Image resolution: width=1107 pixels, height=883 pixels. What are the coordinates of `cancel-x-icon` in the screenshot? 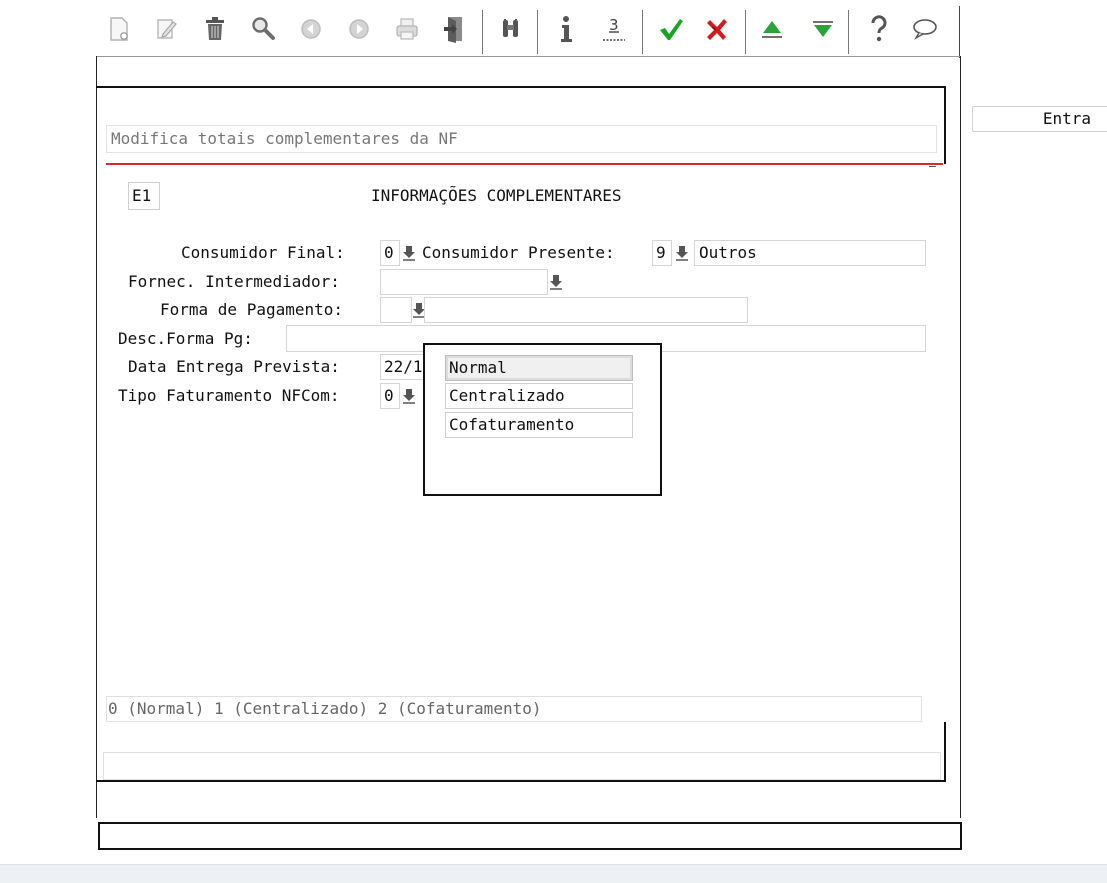 It's located at (717, 29).